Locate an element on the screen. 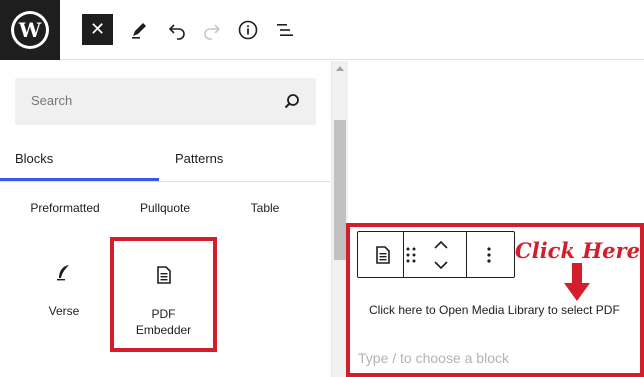 The image size is (644, 377). drag-handle-icon is located at coordinates (411, 255).